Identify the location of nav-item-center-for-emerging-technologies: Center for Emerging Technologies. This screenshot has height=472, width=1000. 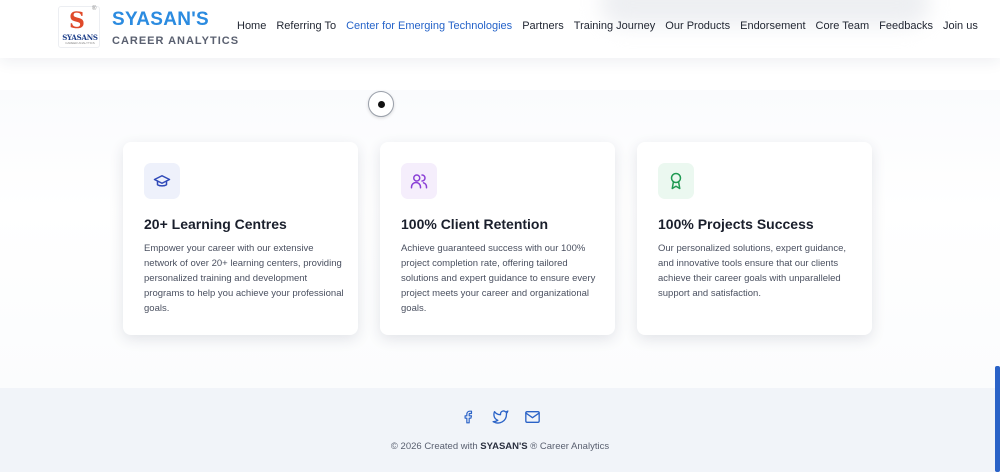
(429, 26).